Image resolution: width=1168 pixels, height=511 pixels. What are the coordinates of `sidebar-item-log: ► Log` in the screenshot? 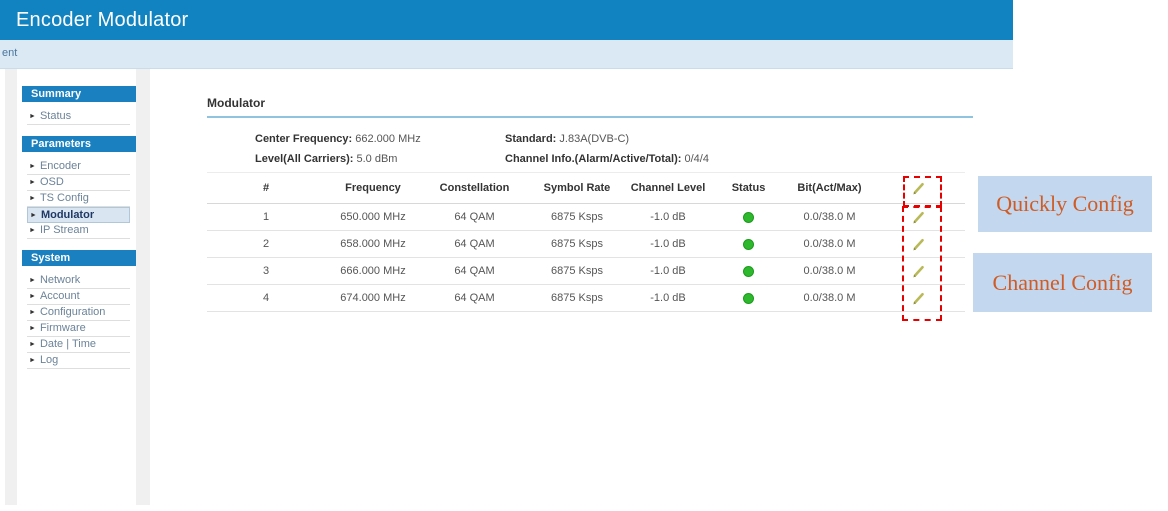 It's located at (78, 361).